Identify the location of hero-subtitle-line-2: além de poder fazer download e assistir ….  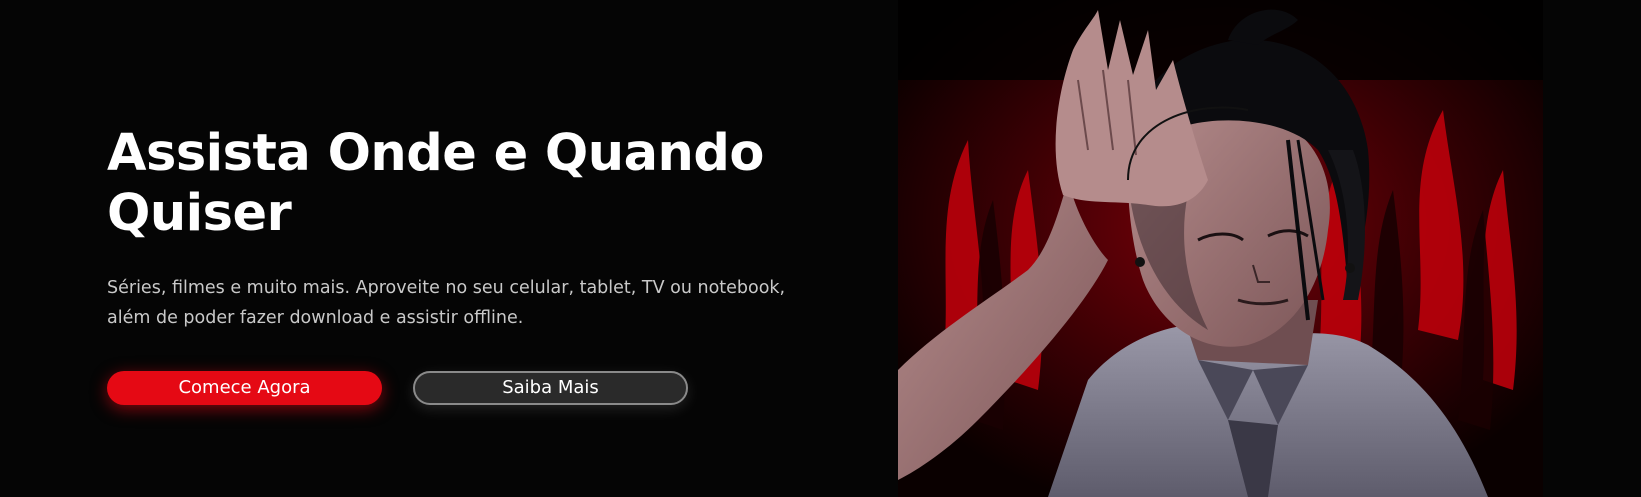
(315, 318).